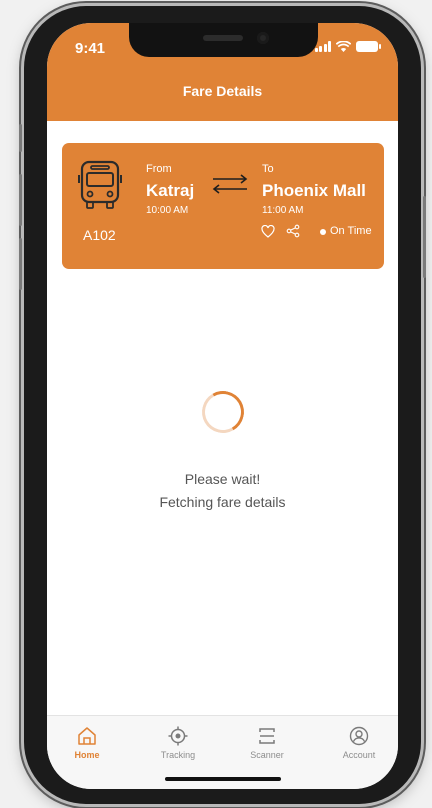  Describe the element at coordinates (322, 46) in the screenshot. I see `signal-icon` at that location.